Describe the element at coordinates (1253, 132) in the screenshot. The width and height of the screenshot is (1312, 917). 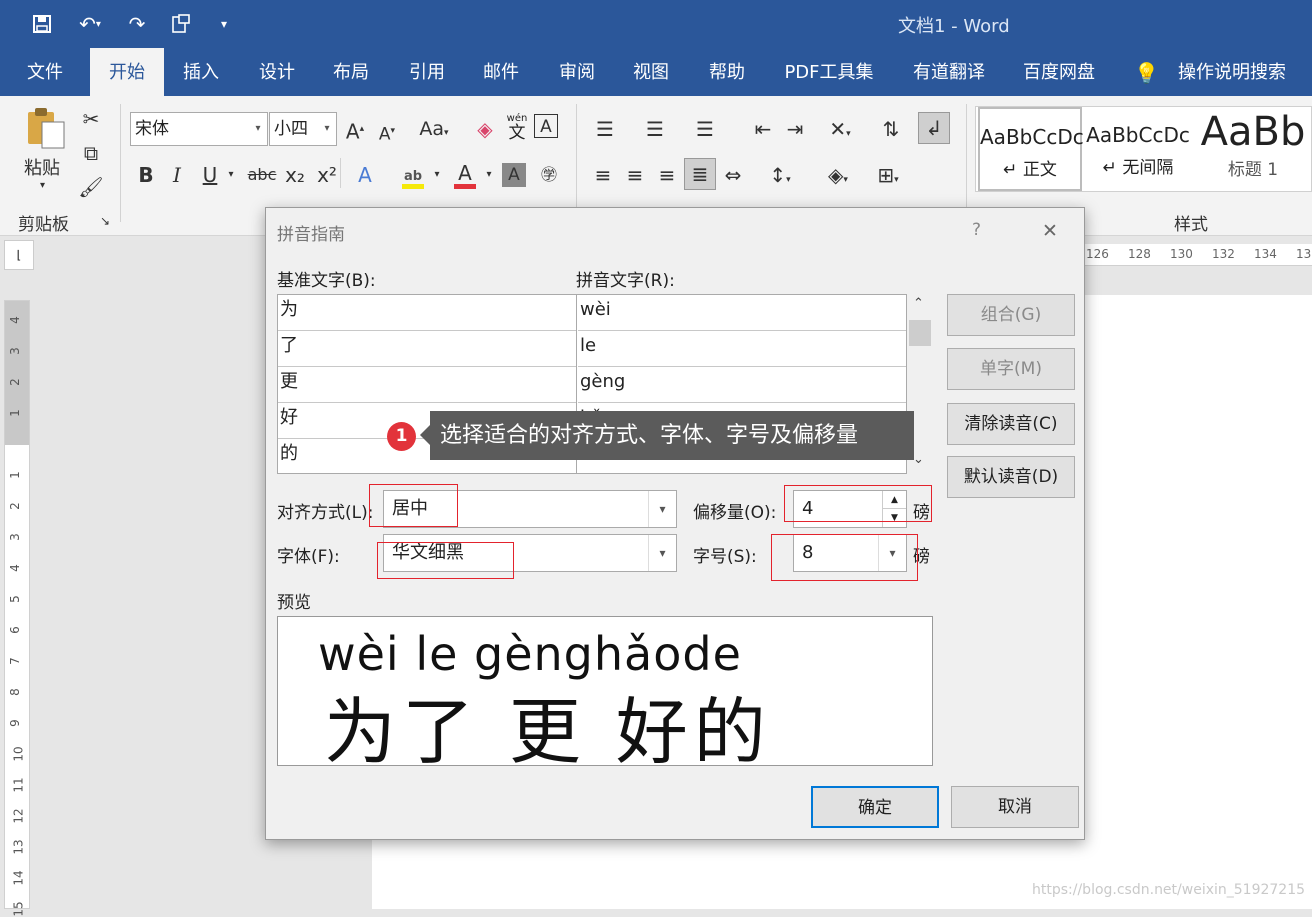
I see `style-sample: AaBb` at that location.